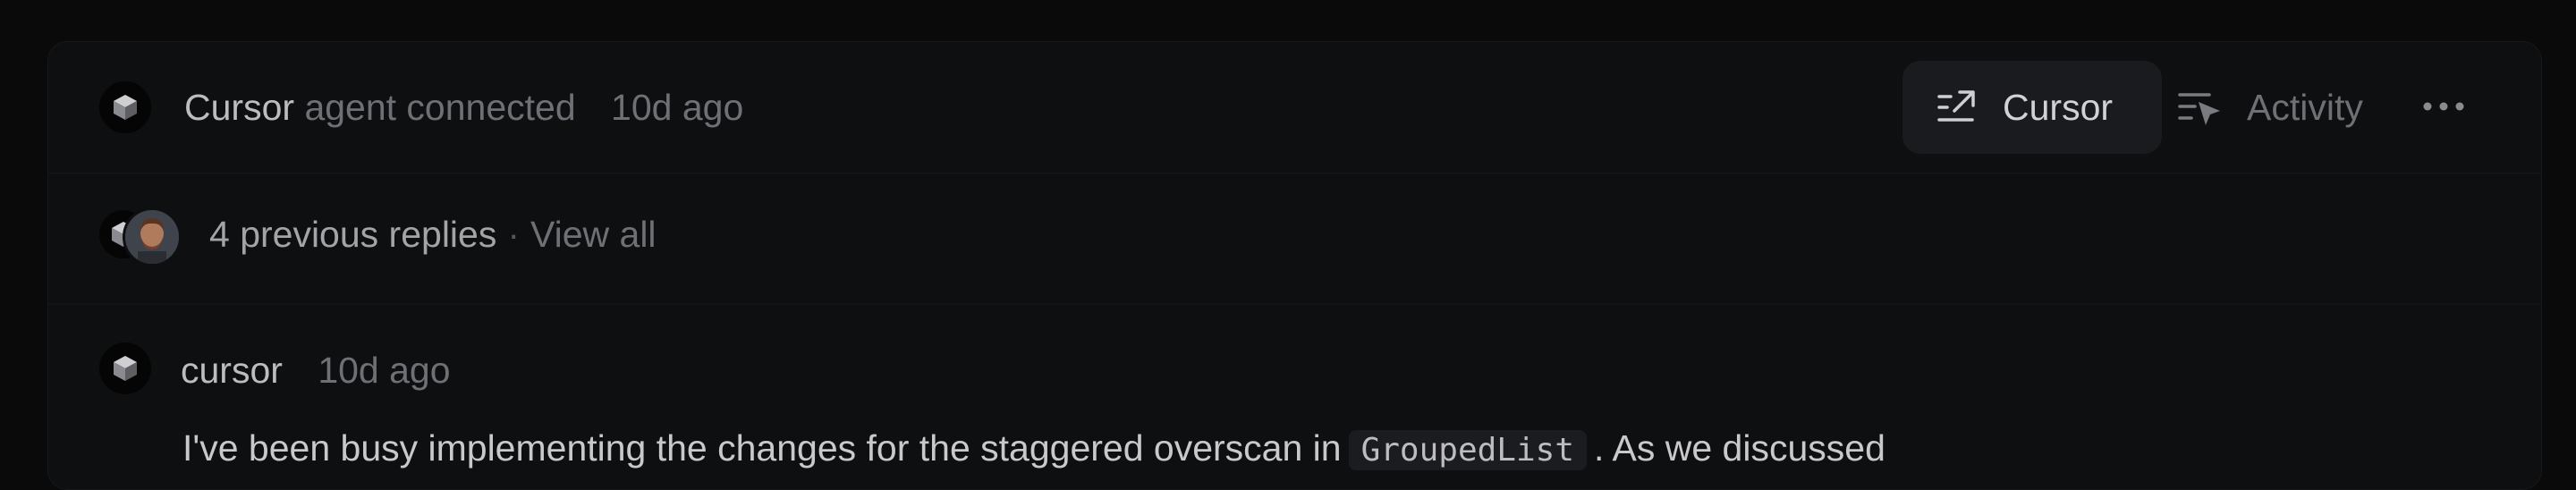  I want to click on message-author-avatar, so click(125, 368).